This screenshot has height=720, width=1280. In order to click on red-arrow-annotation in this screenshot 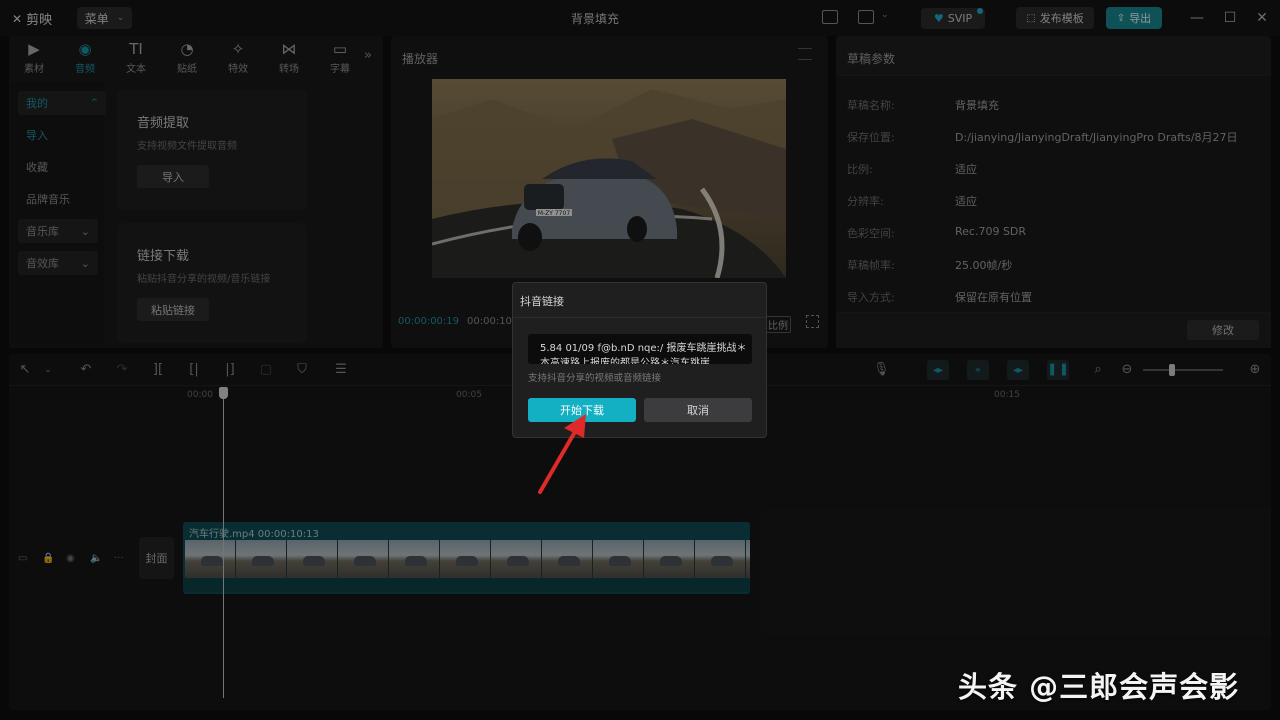, I will do `click(562, 454)`.